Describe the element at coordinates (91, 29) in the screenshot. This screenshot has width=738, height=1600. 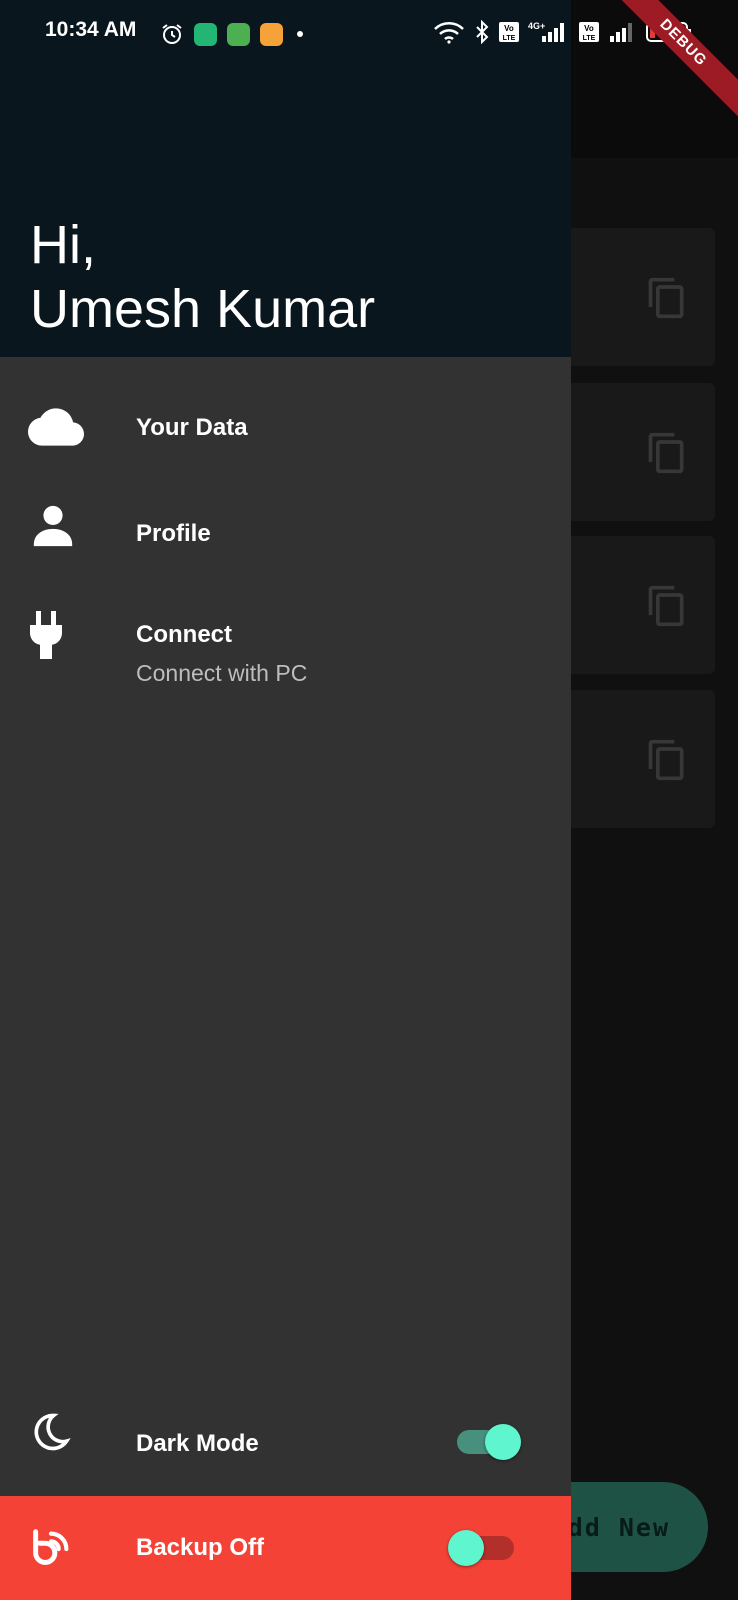
I see `status-time: 10:34 AM` at that location.